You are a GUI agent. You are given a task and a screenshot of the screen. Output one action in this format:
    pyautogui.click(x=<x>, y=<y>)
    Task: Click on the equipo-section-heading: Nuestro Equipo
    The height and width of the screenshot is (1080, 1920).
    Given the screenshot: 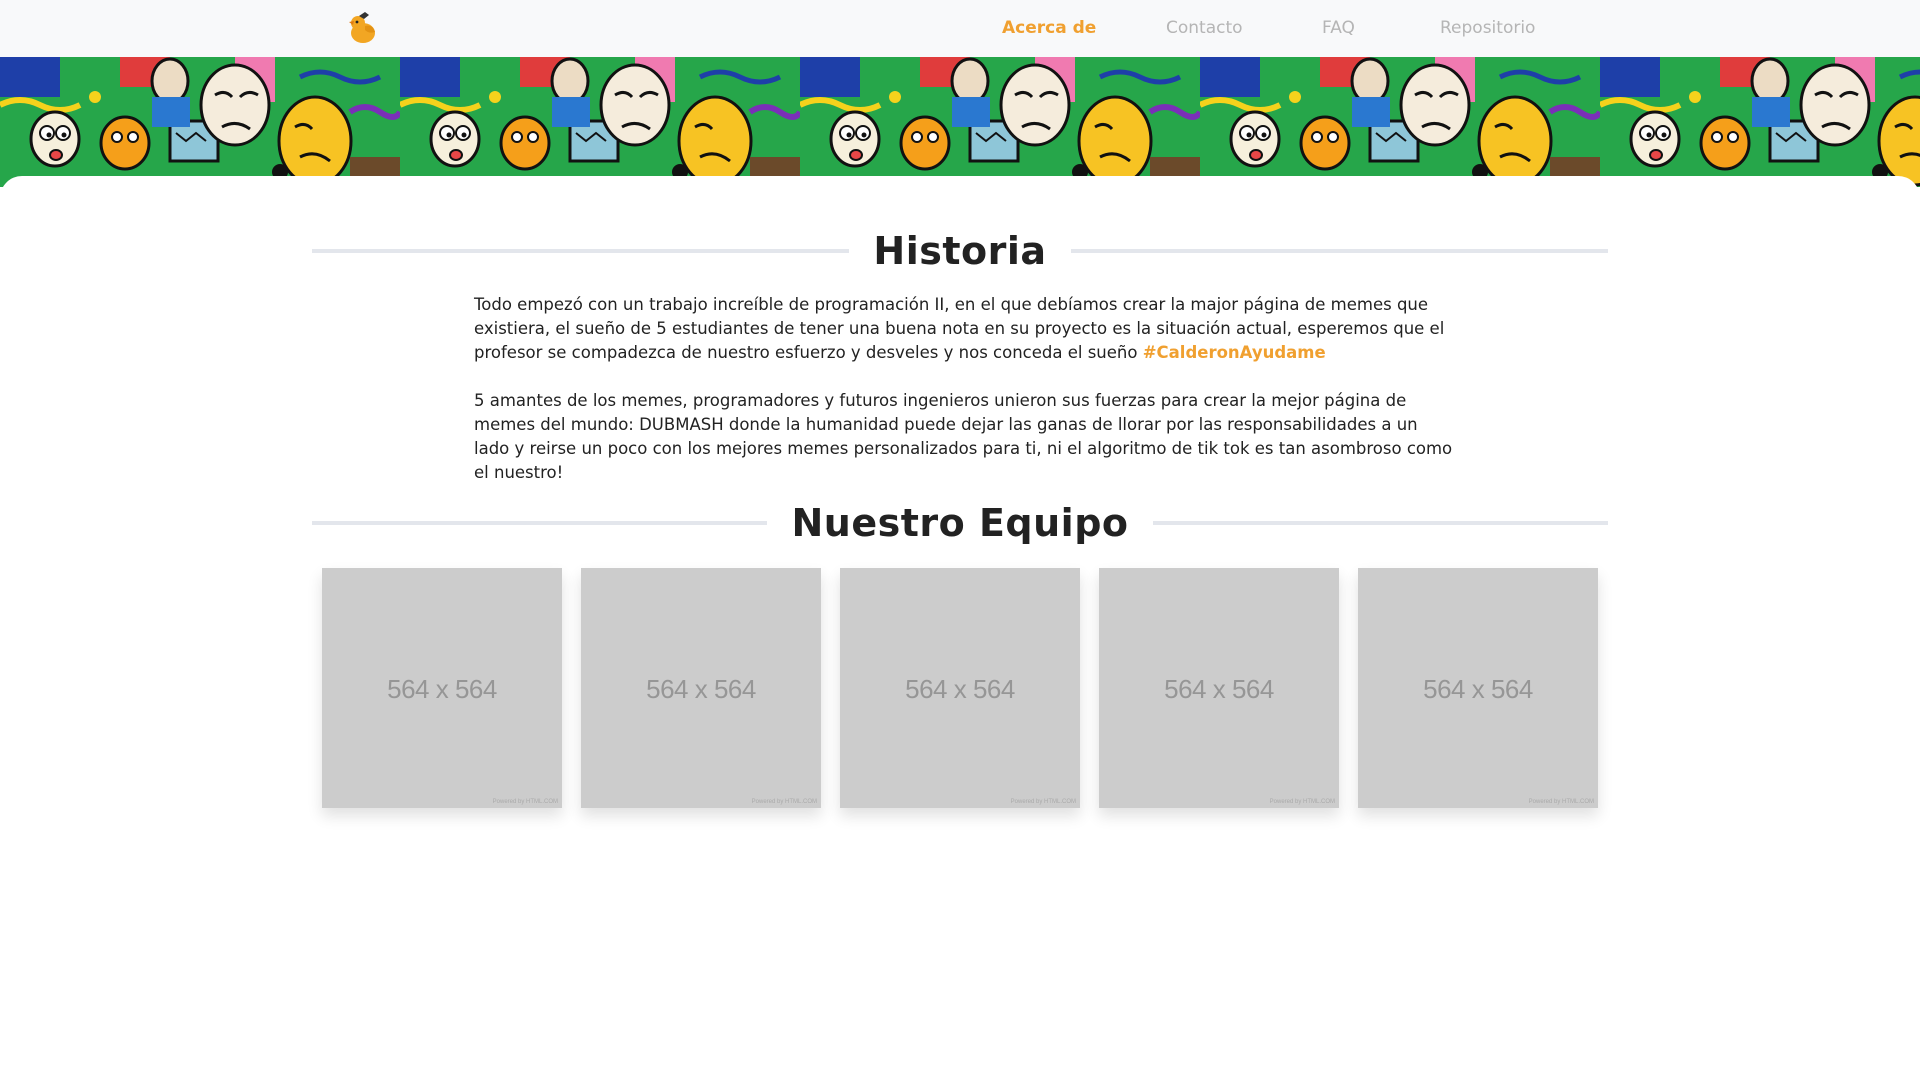 What is the action you would take?
    pyautogui.click(x=960, y=523)
    